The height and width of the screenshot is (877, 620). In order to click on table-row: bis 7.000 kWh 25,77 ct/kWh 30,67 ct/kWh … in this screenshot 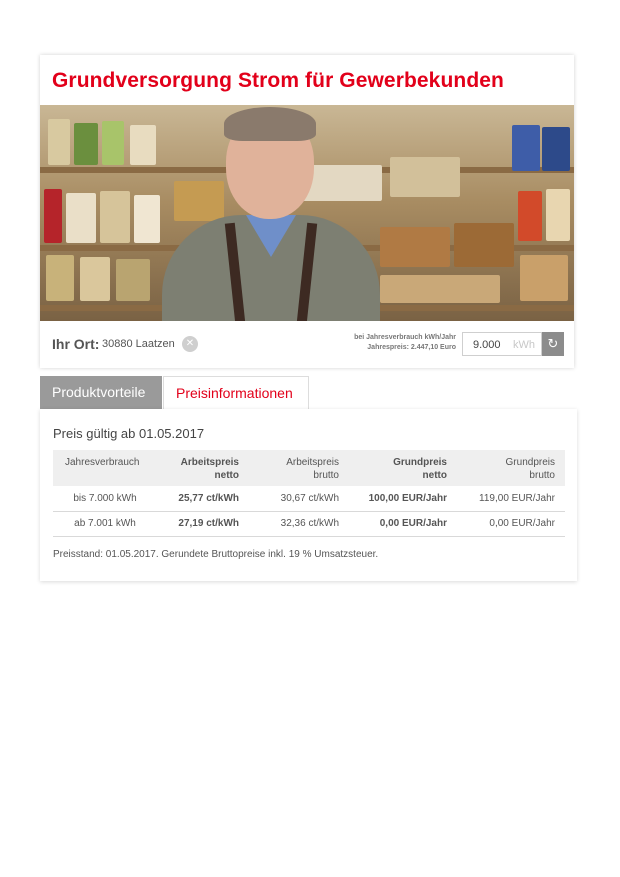, I will do `click(309, 499)`.